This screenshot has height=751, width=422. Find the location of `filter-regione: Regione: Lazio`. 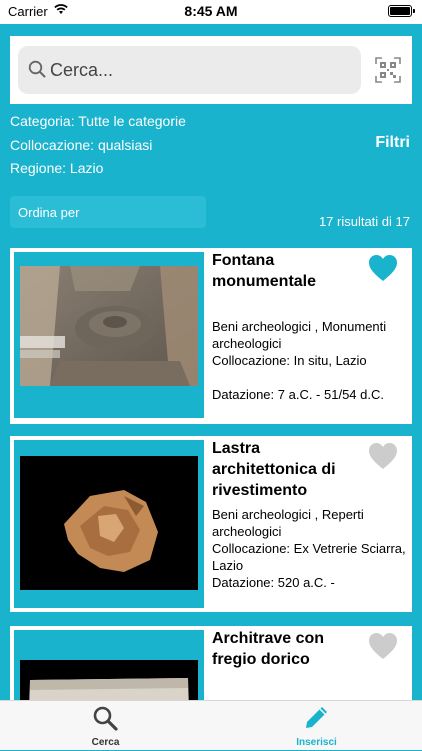

filter-regione: Regione: Lazio is located at coordinates (57, 168).